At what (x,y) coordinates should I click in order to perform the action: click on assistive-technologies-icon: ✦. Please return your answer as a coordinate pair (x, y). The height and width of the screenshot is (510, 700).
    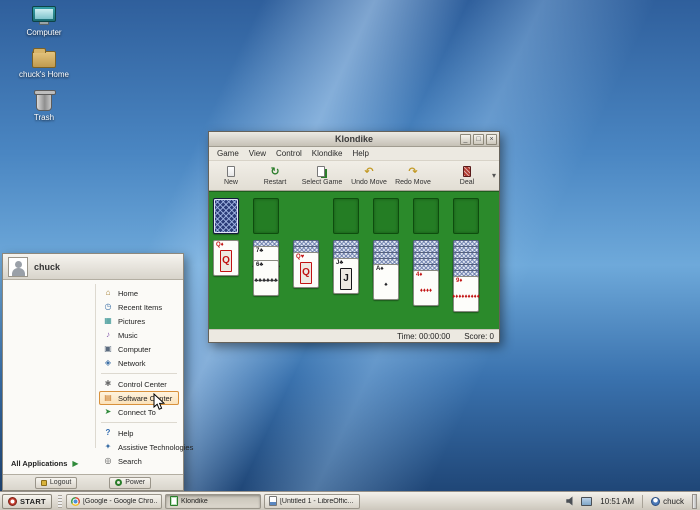
    Looking at the image, I should click on (108, 446).